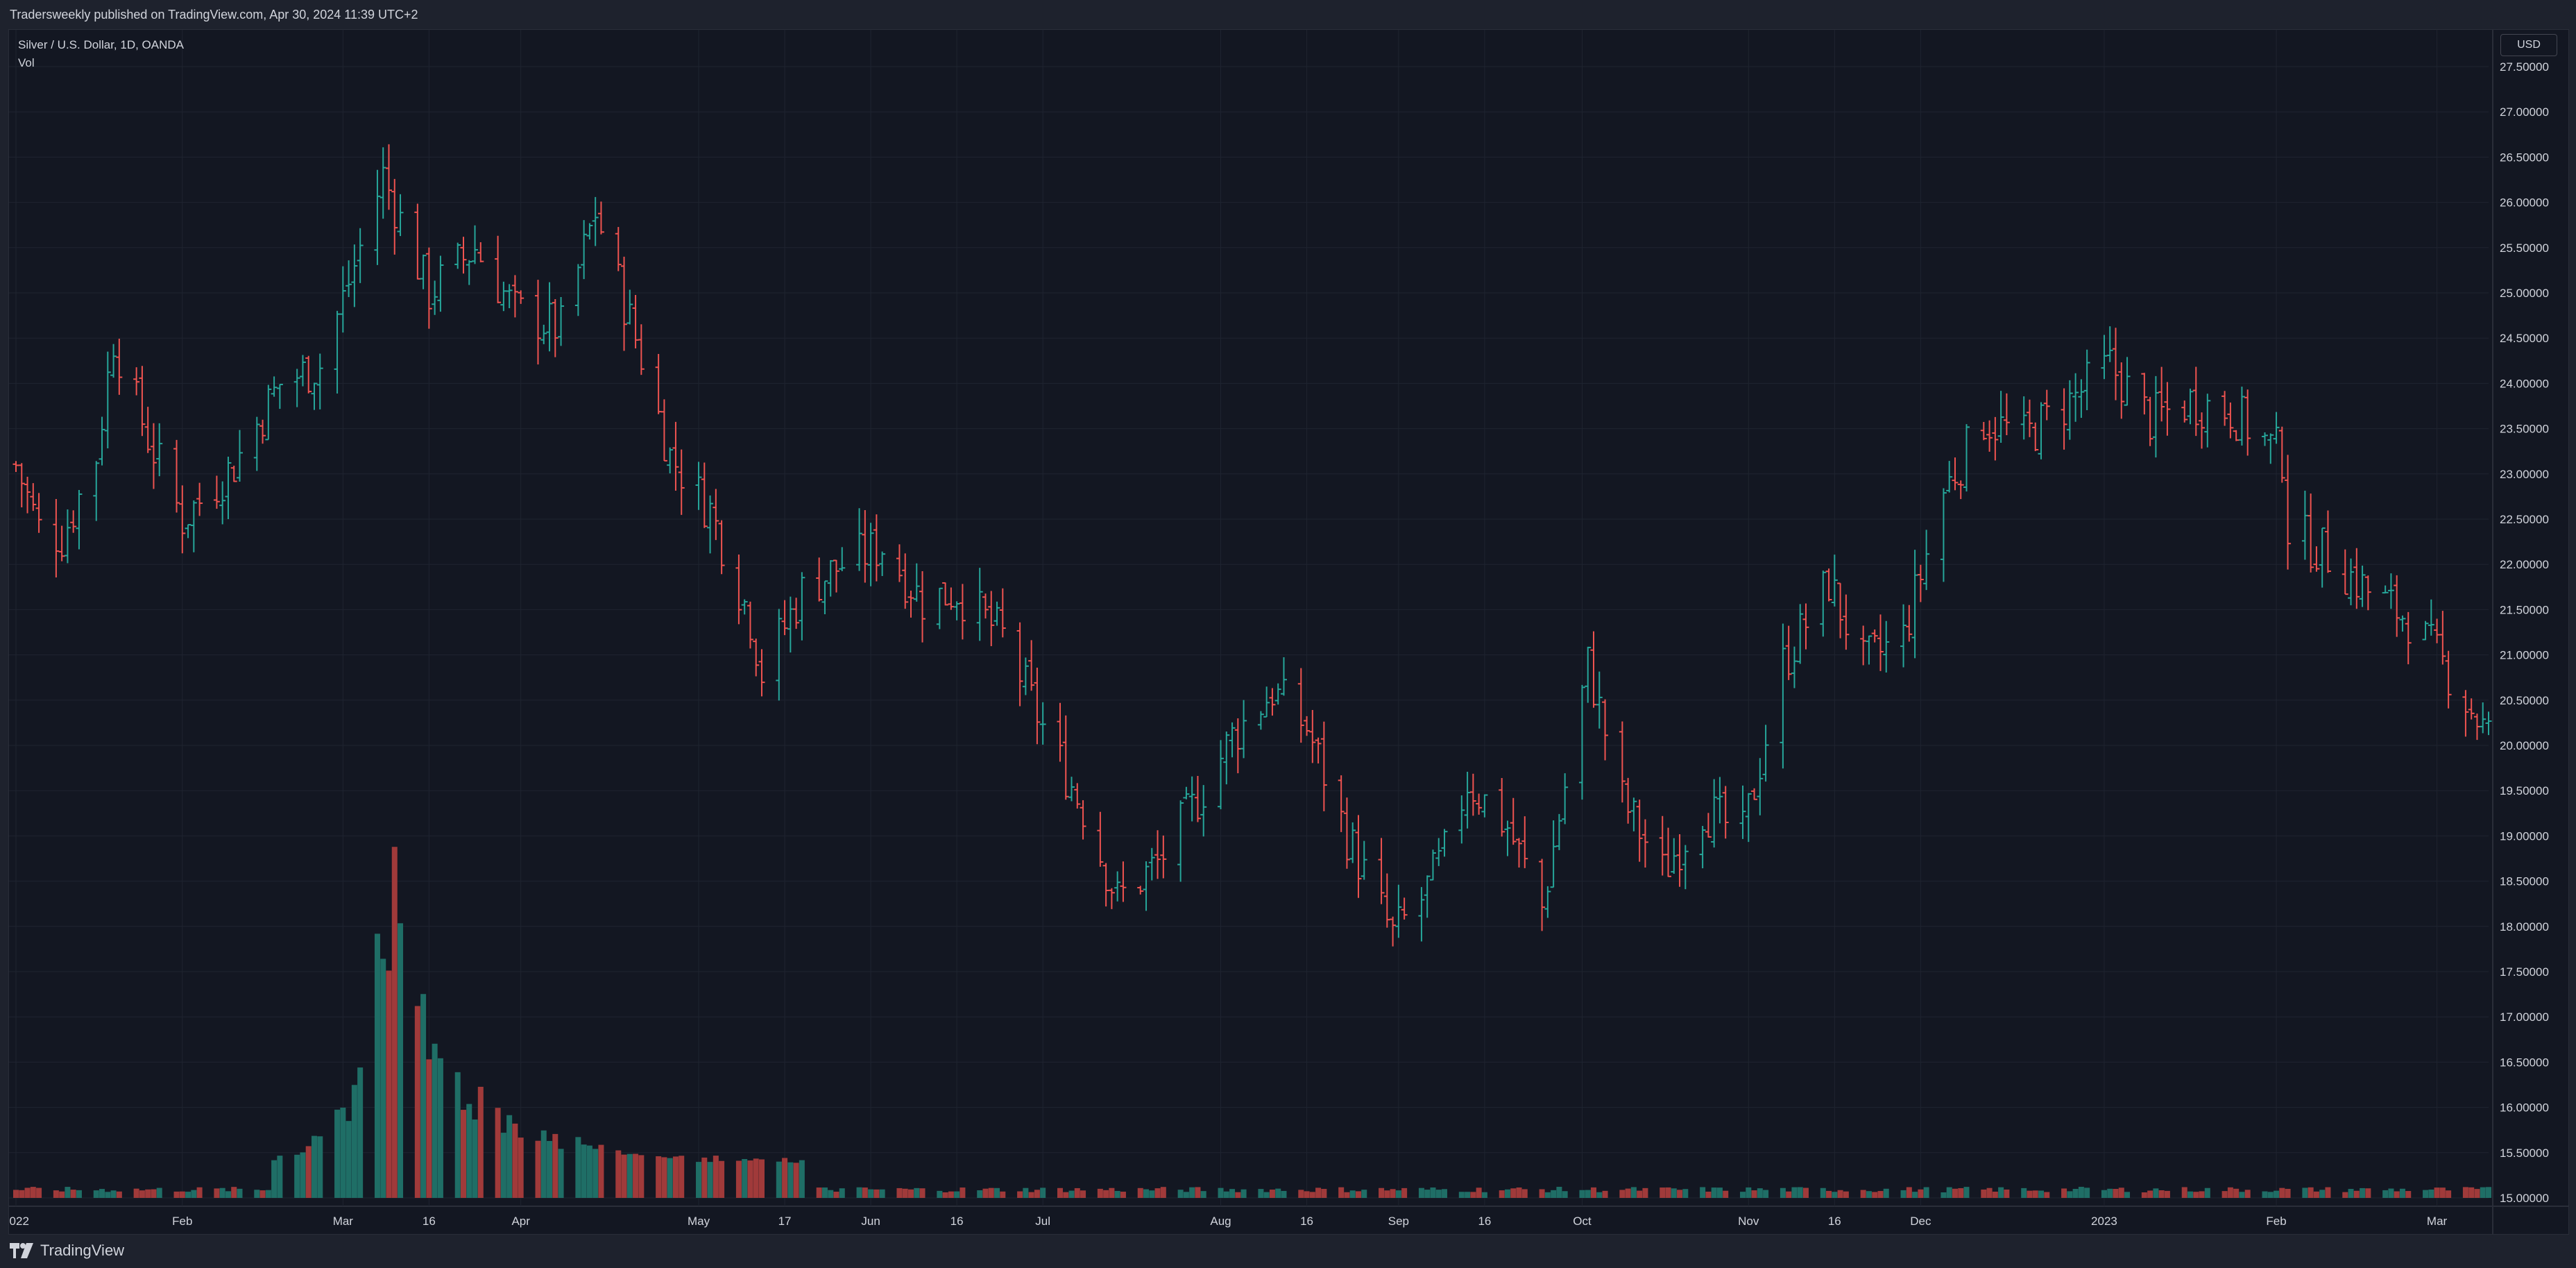 The width and height of the screenshot is (2576, 1268). I want to click on tradingview-brand: TradingView, so click(67, 1251).